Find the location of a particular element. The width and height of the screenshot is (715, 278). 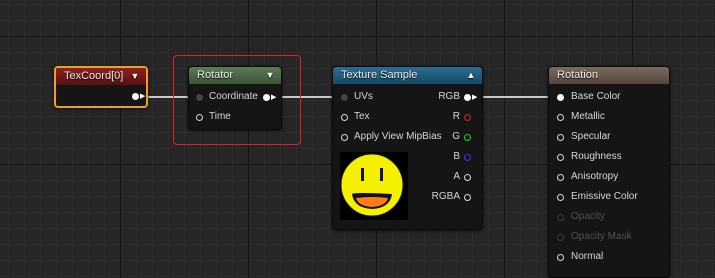

chevron-up-icon: ▲ is located at coordinates (471, 75).